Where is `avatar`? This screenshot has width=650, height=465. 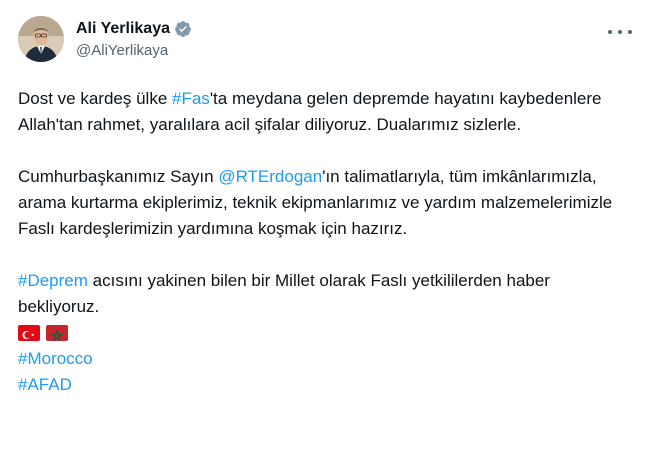
avatar is located at coordinates (41, 39).